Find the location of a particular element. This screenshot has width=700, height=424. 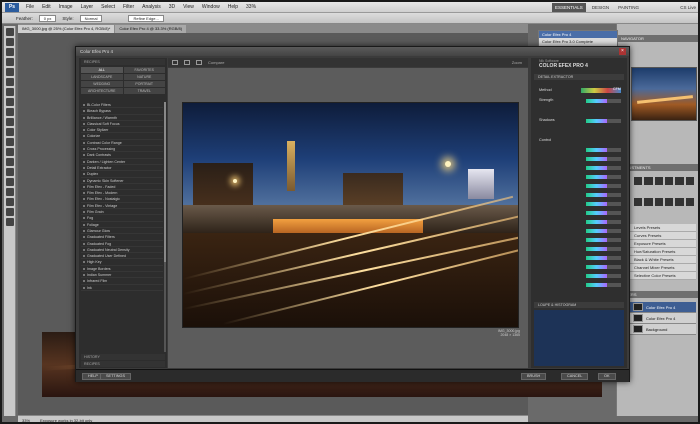

filter-scrollbar is located at coordinates (165, 227).